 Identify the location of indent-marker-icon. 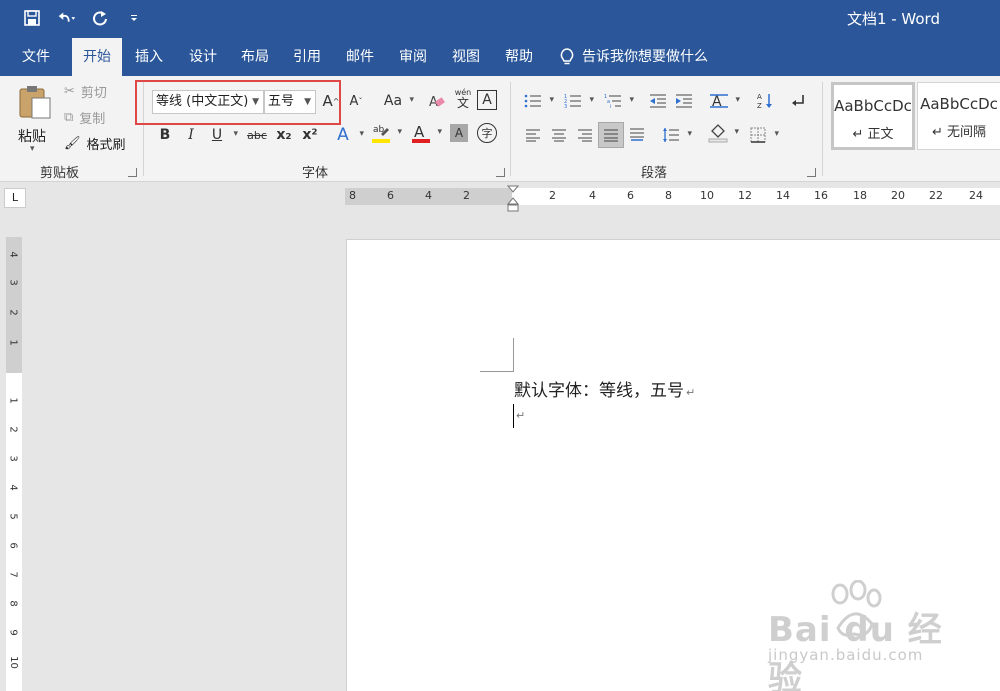
(513, 199).